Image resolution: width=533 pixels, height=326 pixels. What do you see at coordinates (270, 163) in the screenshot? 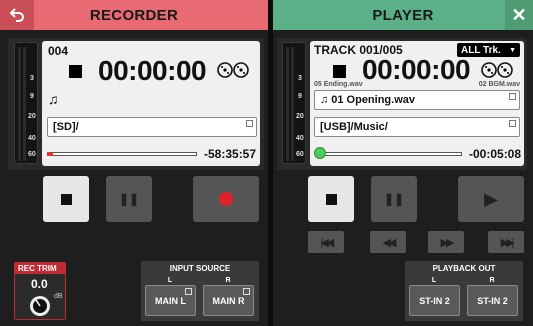
I see `section-divider` at bounding box center [270, 163].